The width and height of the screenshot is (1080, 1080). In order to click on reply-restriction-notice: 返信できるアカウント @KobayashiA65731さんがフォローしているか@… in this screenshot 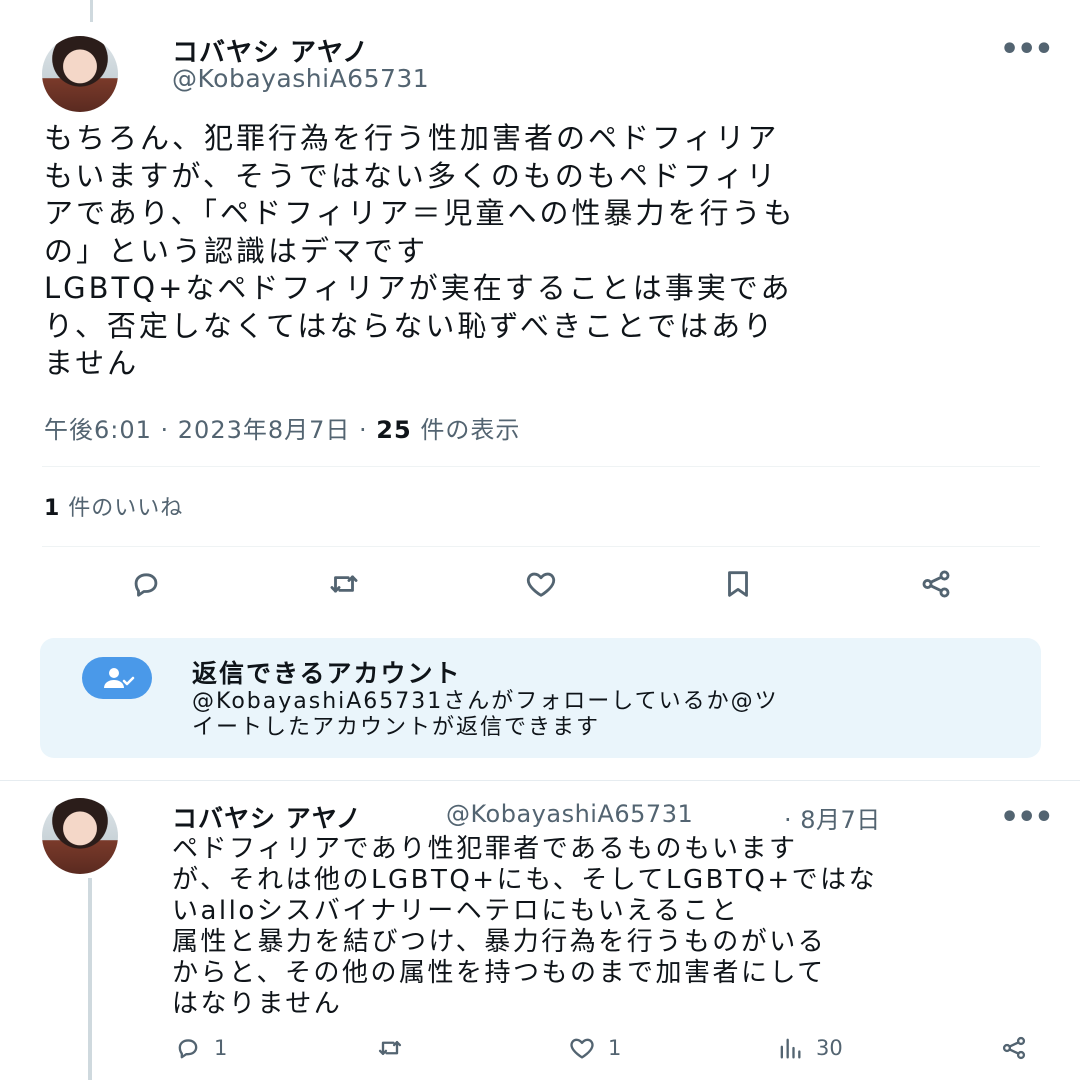, I will do `click(540, 698)`.